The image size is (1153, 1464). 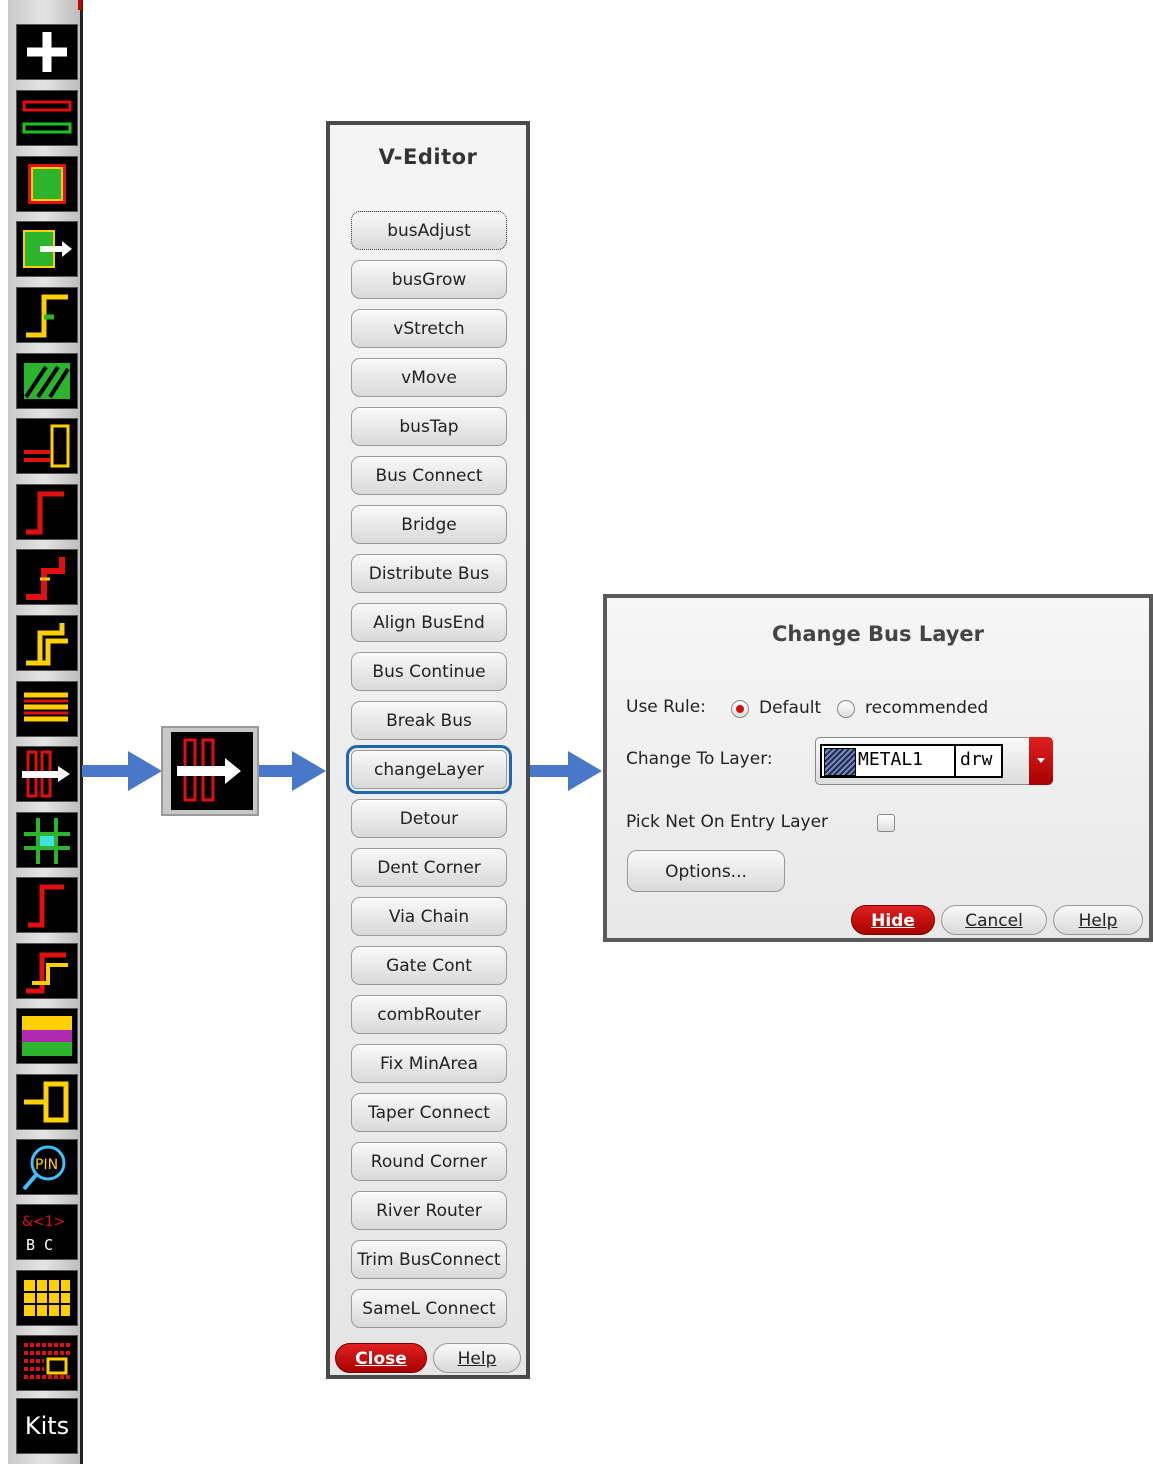 I want to click on connect-icon, so click(x=47, y=1102).